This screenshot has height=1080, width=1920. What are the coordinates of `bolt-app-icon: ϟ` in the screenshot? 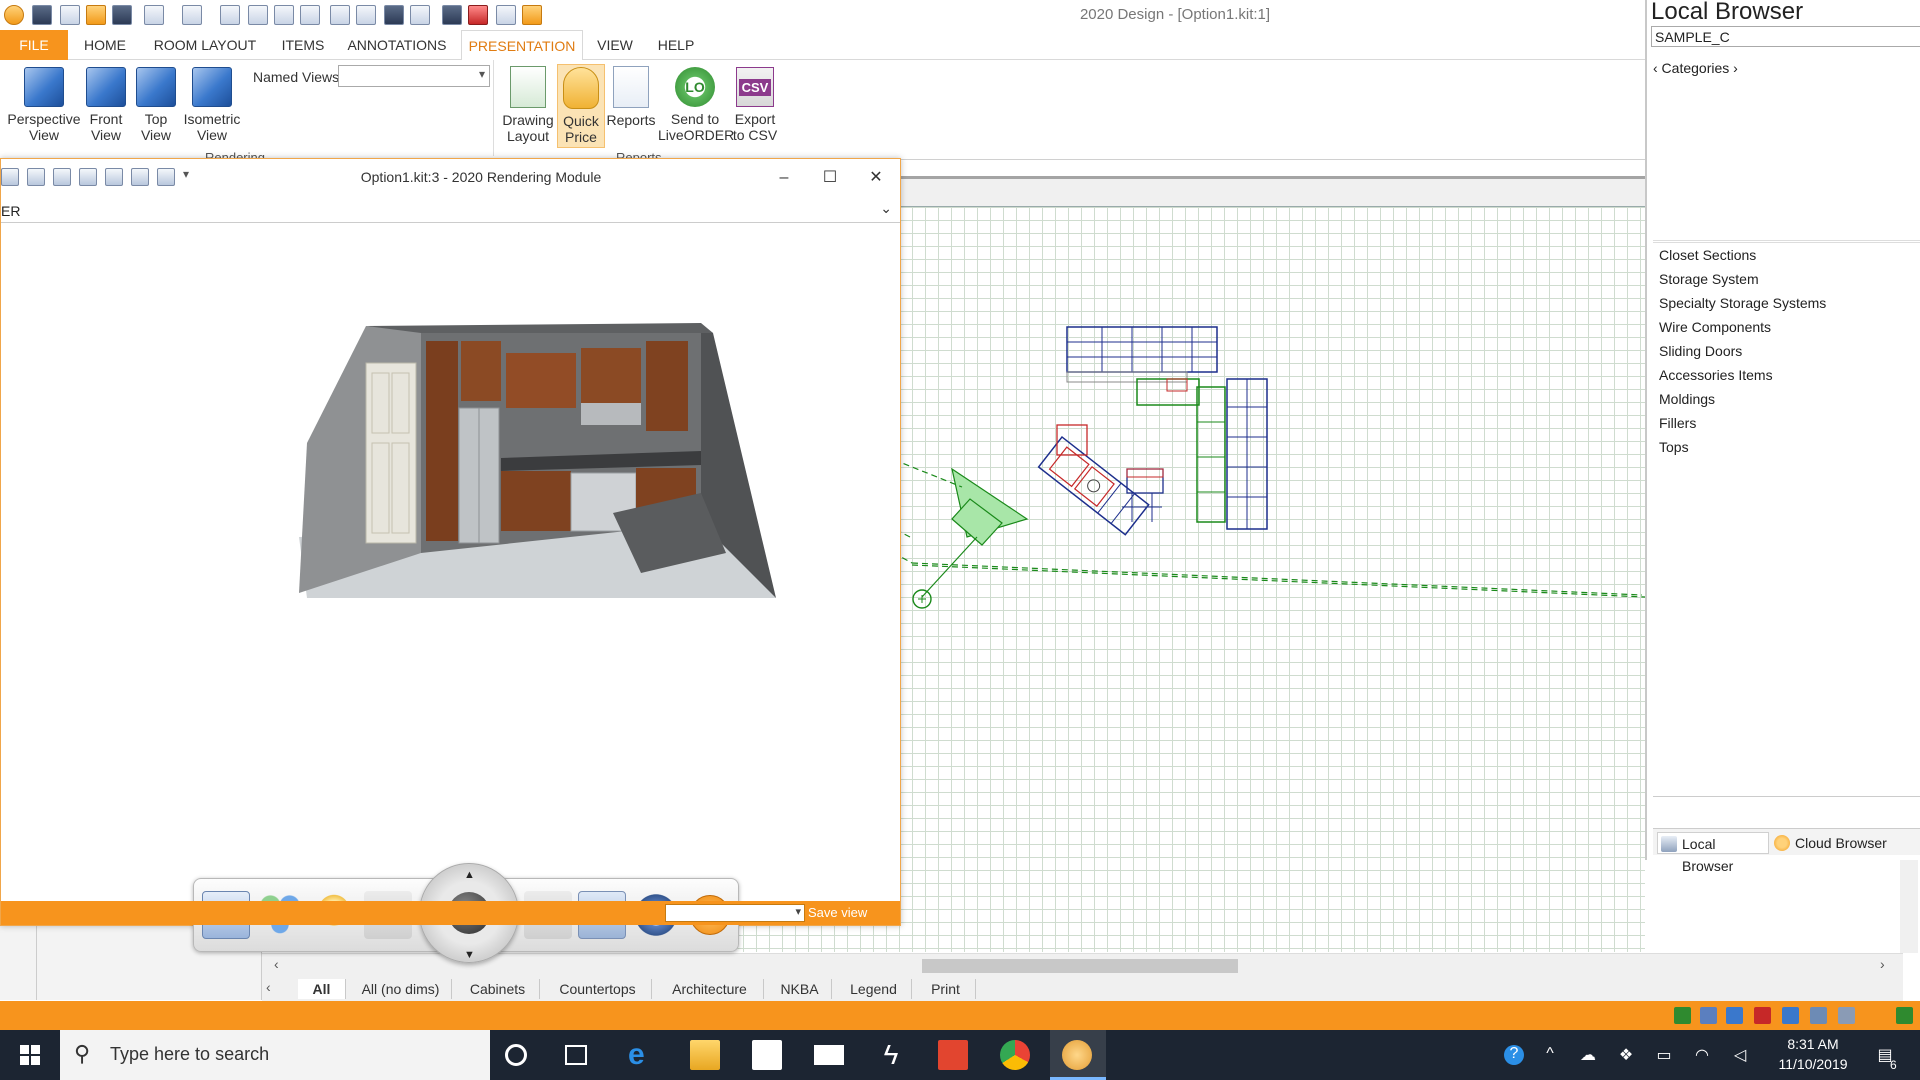 It's located at (891, 1055).